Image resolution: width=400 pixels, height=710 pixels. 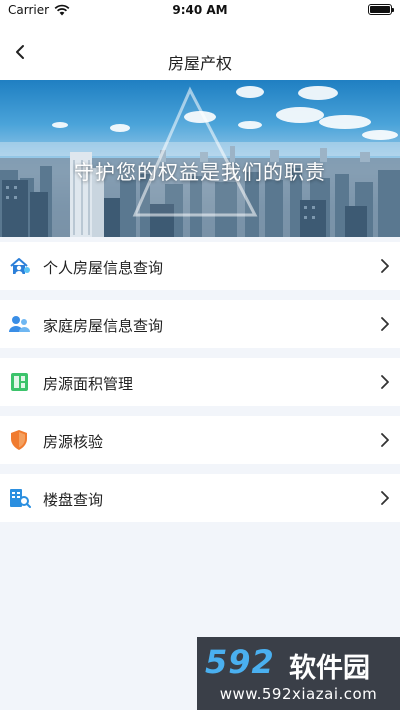 I want to click on battery-indicator, so click(x=381, y=9).